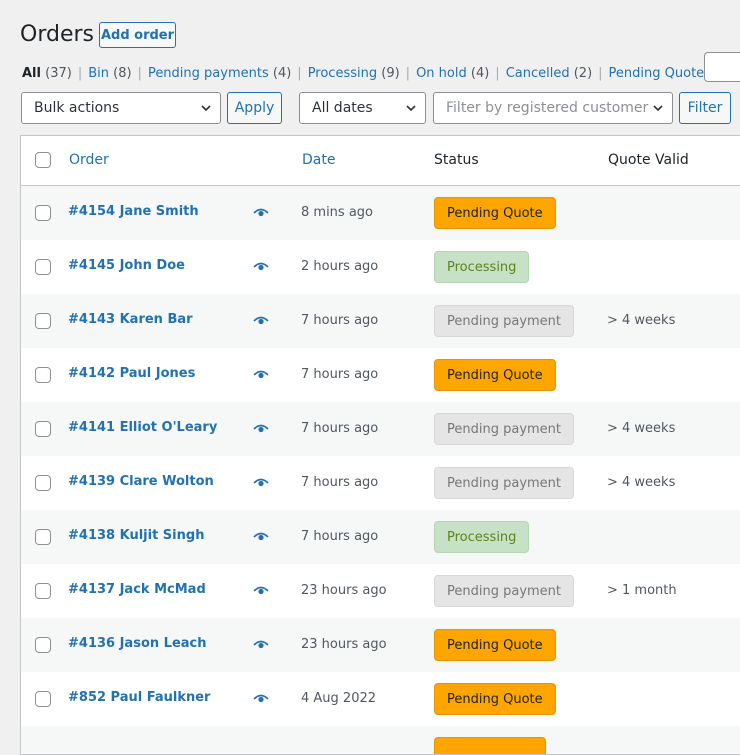  I want to click on column-quote-valid: Quote Valid, so click(648, 160).